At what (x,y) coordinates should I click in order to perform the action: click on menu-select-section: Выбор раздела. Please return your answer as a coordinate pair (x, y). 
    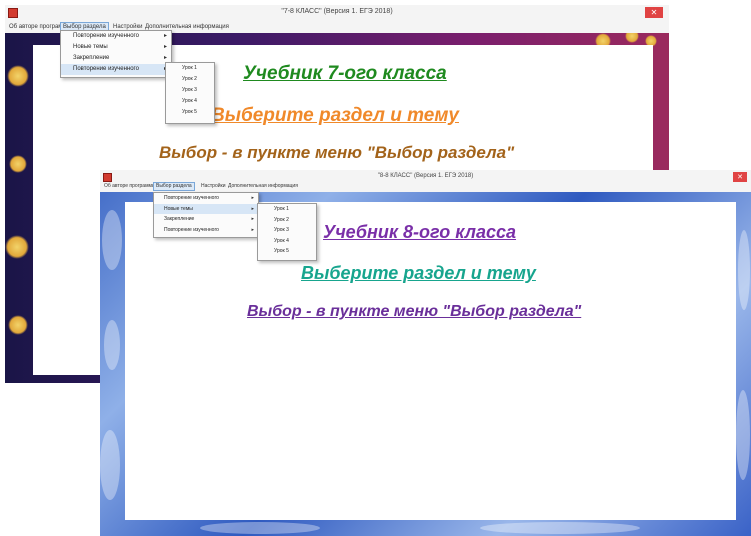
    Looking at the image, I should click on (174, 186).